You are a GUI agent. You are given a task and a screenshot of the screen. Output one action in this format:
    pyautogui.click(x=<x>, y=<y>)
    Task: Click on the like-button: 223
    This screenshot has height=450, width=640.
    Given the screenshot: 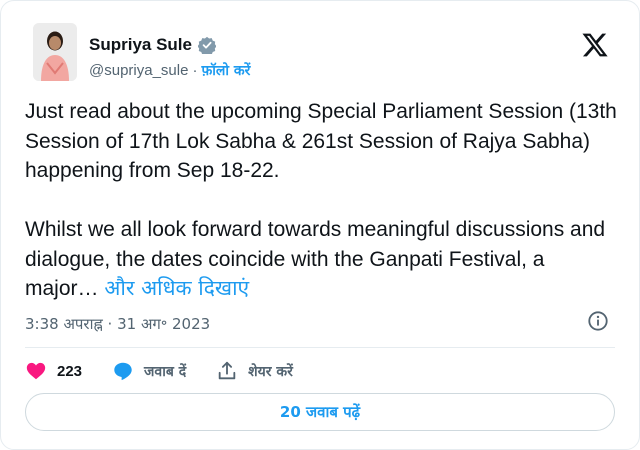 What is the action you would take?
    pyautogui.click(x=53, y=371)
    